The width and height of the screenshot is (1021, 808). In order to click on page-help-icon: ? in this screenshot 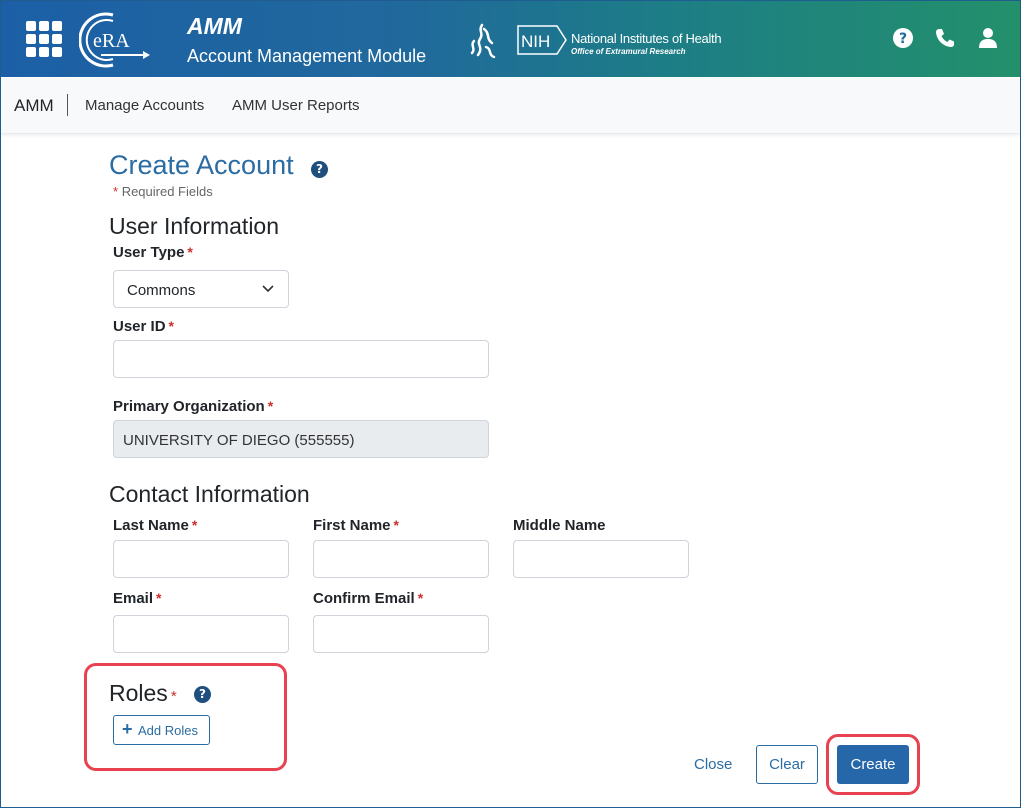, I will do `click(319, 169)`.